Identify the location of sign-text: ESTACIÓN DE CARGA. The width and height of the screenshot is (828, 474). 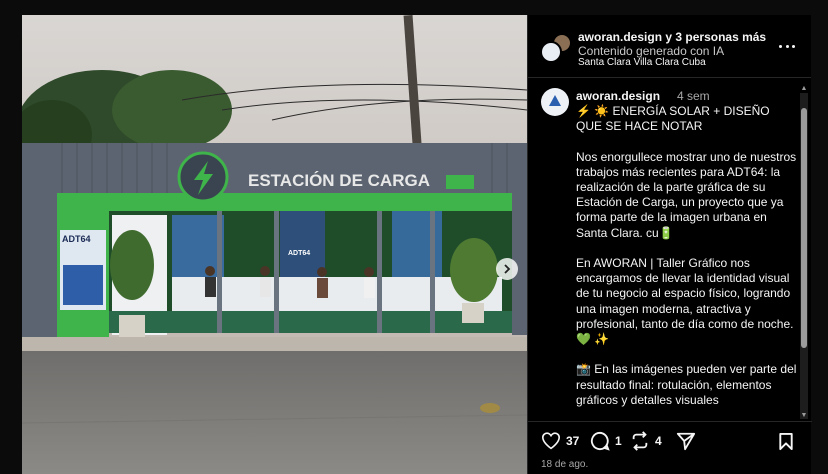
(339, 180).